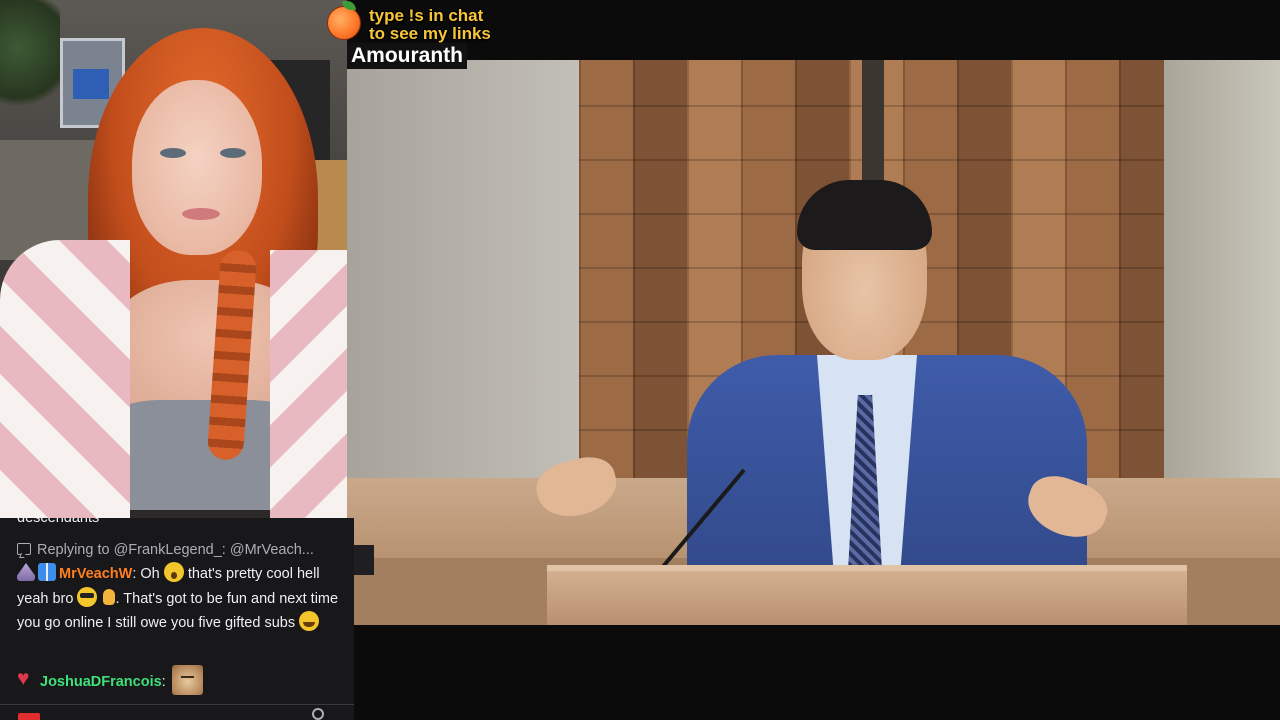 The image size is (1280, 720). What do you see at coordinates (463, 275) in the screenshot?
I see `video-wall-left` at bounding box center [463, 275].